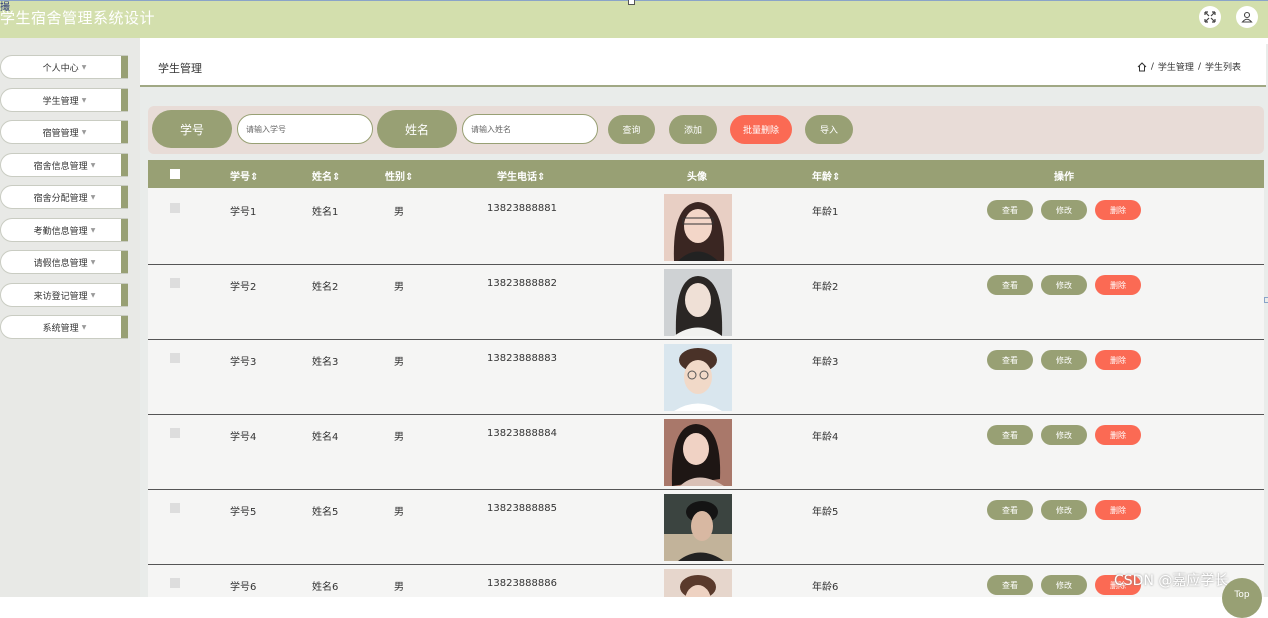 This screenshot has width=1268, height=618. What do you see at coordinates (243, 212) in the screenshot?
I see `cell-student-no: 学号1` at bounding box center [243, 212].